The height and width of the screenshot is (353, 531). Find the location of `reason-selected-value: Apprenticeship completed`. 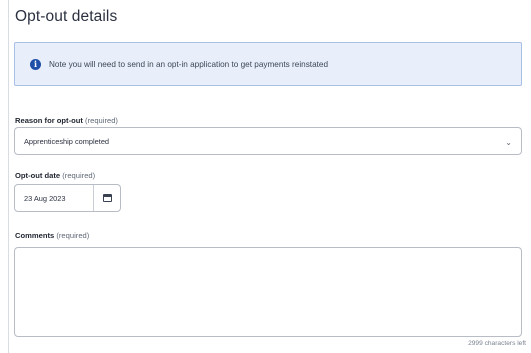

reason-selected-value: Apprenticeship completed is located at coordinates (67, 141).